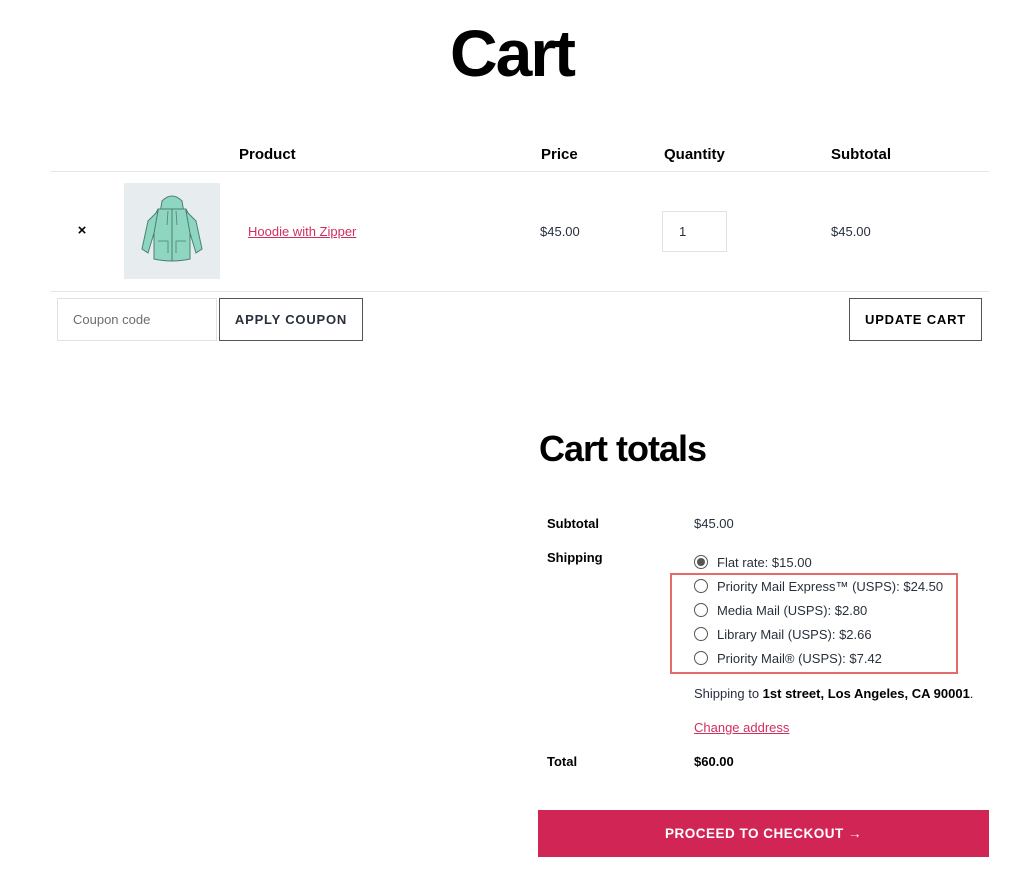  What do you see at coordinates (82, 231) in the screenshot?
I see `remove-item-button: ×` at bounding box center [82, 231].